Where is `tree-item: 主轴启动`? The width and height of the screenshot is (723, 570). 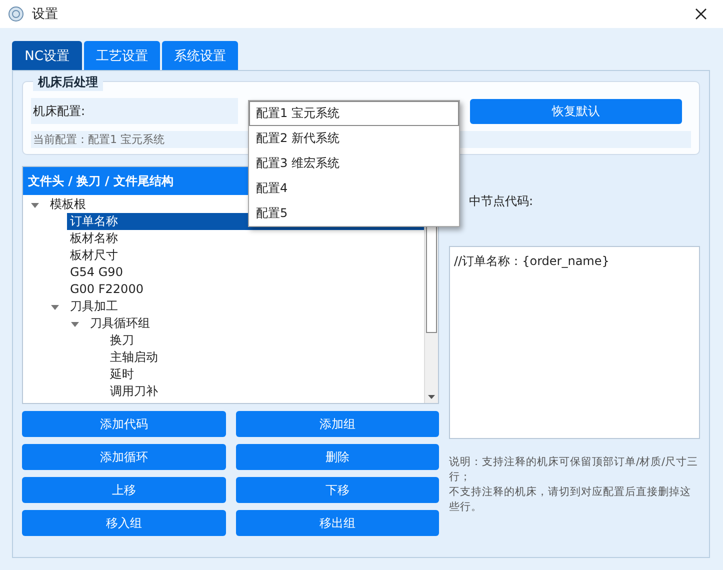 tree-item: 主轴启动 is located at coordinates (134, 357).